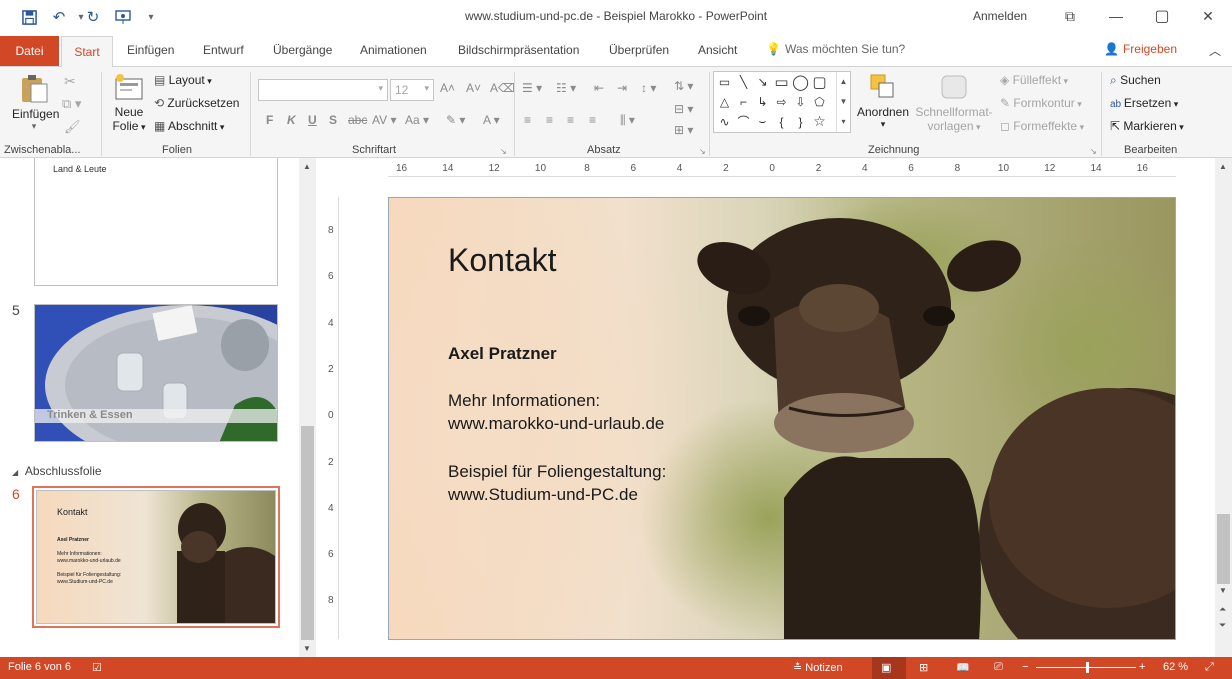 Image resolution: width=1232 pixels, height=679 pixels. Describe the element at coordinates (743, 81) in the screenshot. I see `line-shape-icon: ╲` at that location.